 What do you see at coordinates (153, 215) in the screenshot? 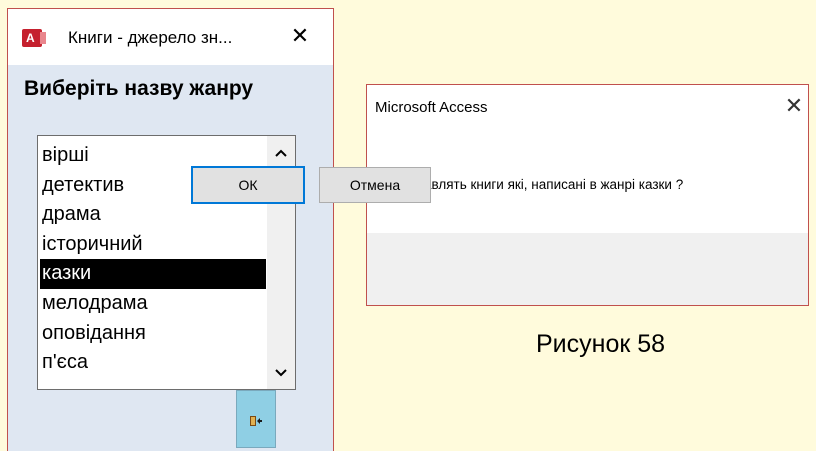
I see `list-item: драма` at bounding box center [153, 215].